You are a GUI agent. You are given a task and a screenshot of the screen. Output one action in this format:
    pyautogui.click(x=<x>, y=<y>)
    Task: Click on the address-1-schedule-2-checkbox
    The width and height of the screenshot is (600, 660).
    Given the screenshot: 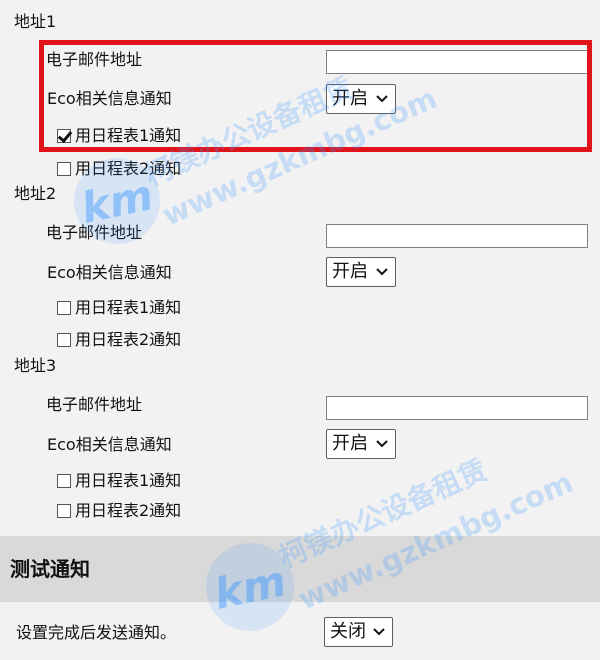 What is the action you would take?
    pyautogui.click(x=64, y=169)
    